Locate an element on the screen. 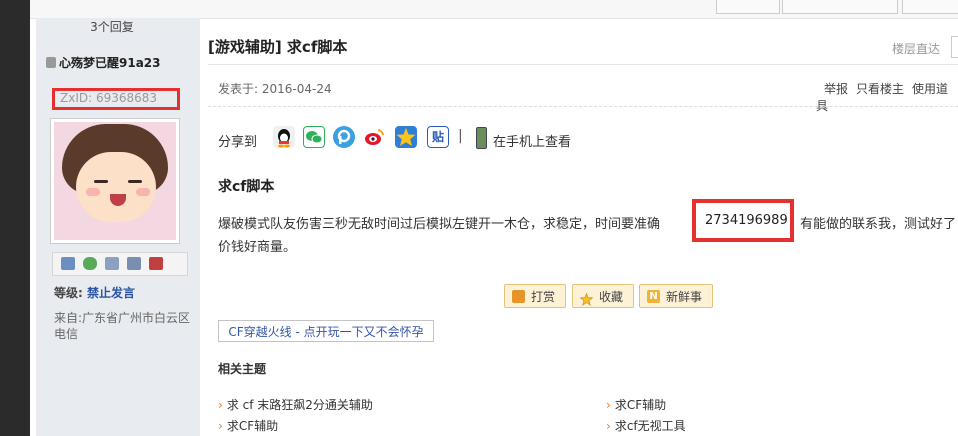  coin-icon is located at coordinates (518, 296).